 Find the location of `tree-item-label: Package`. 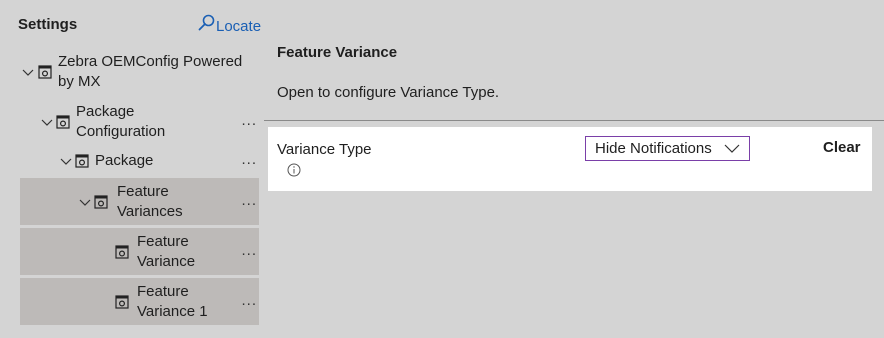

tree-item-label: Package is located at coordinates (124, 160).